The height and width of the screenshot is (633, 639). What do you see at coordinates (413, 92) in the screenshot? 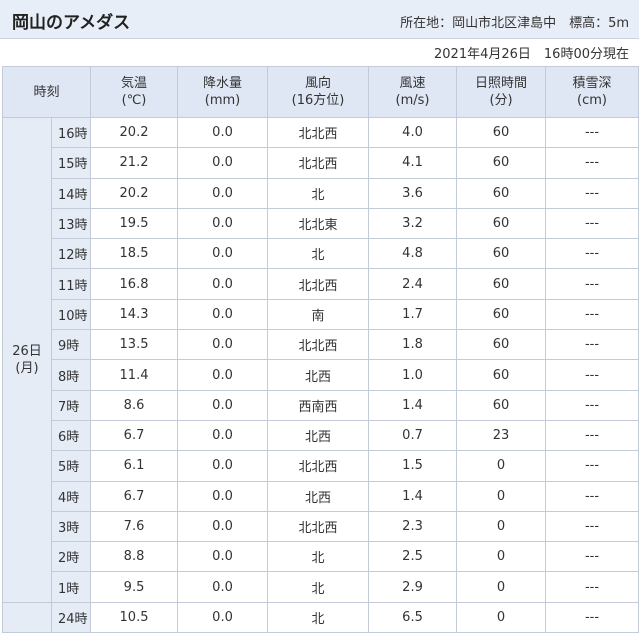
I see `header-wind-speed: 風速 (m/s)` at bounding box center [413, 92].